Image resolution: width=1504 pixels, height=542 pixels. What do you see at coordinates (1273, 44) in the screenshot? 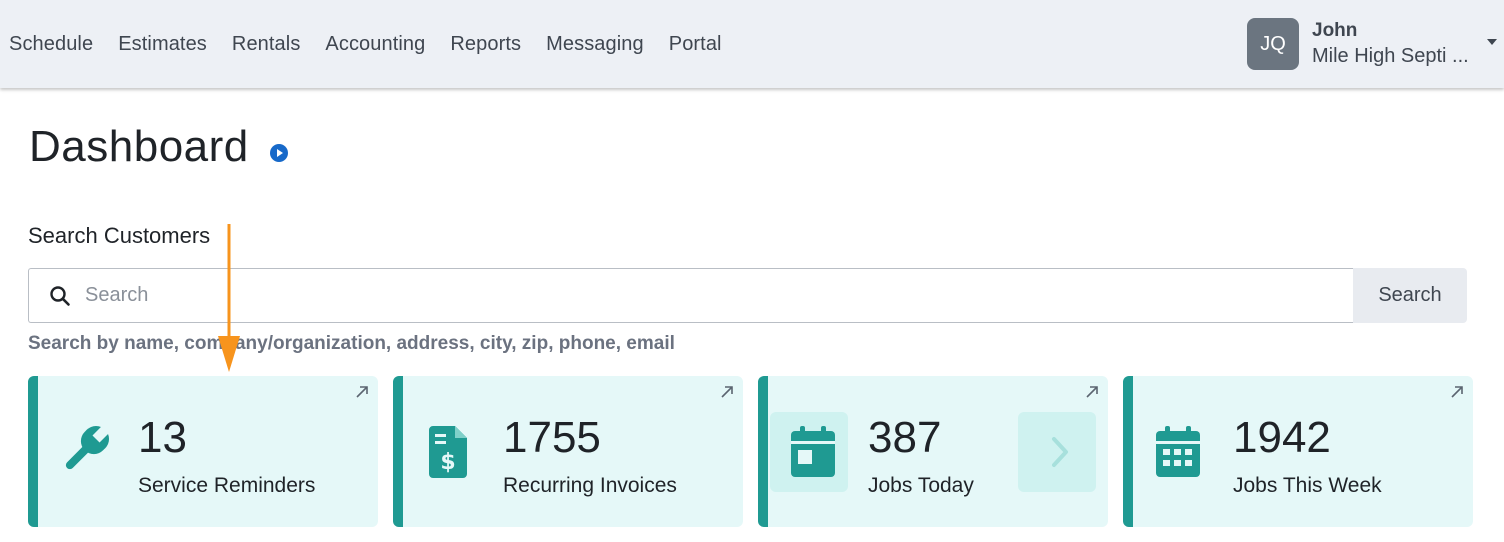
I see `avatar: JQ` at bounding box center [1273, 44].